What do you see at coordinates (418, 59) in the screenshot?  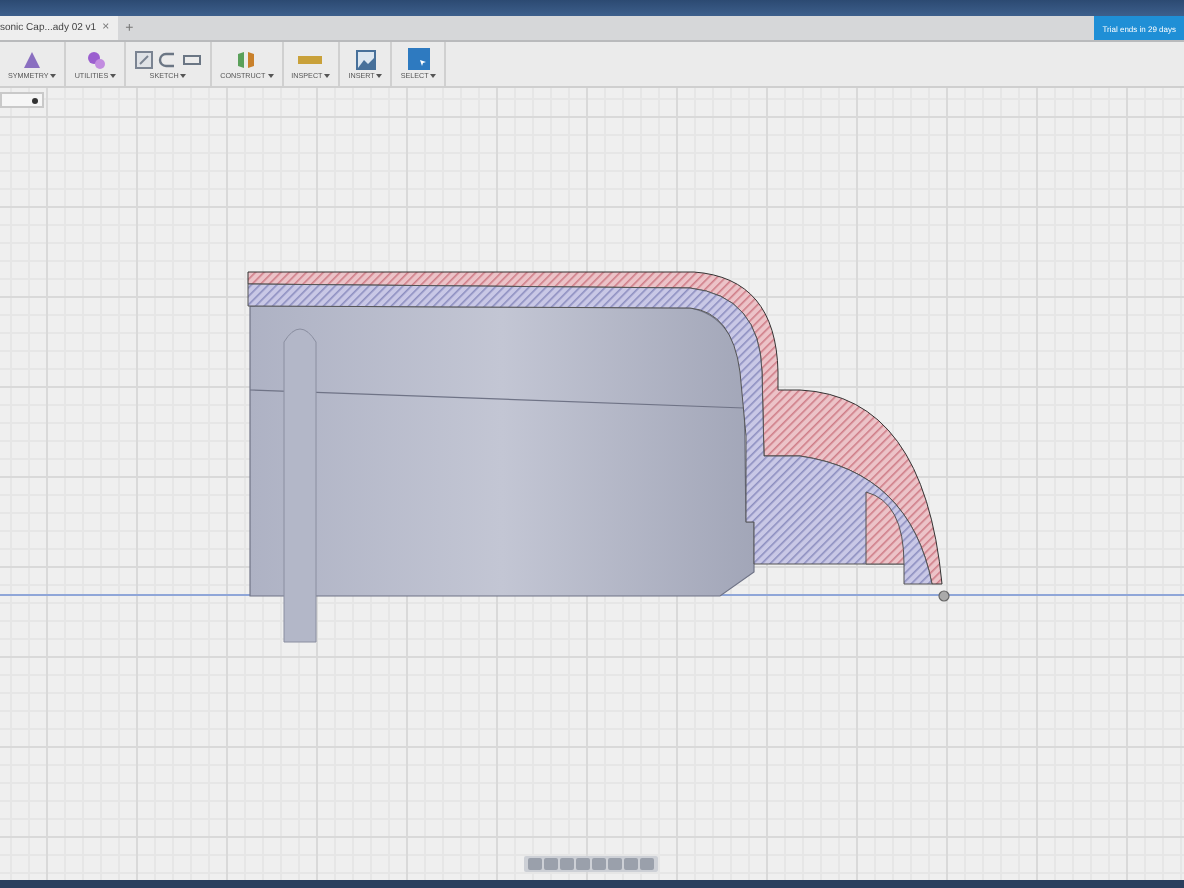 I see `select-icon` at bounding box center [418, 59].